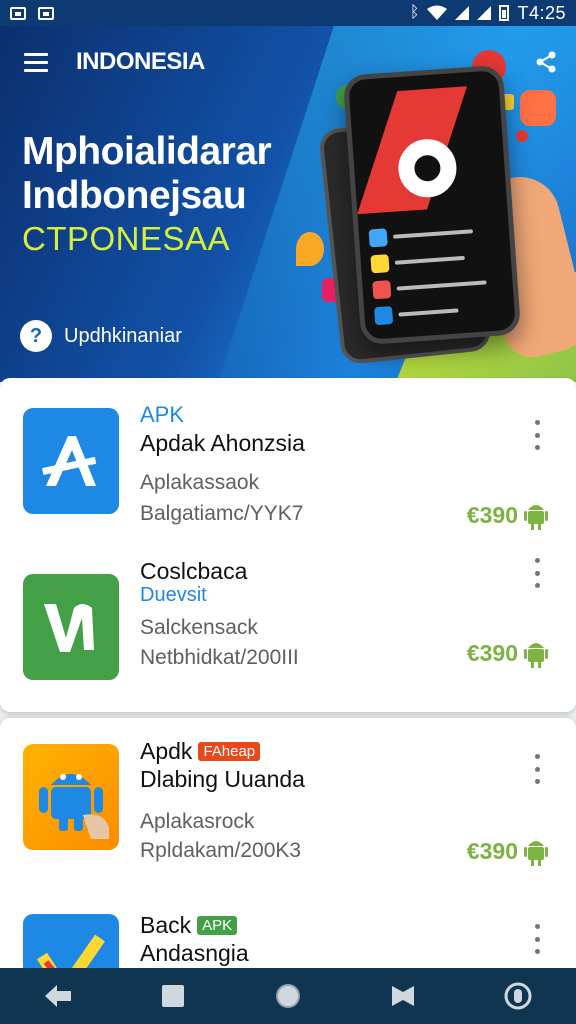 The height and width of the screenshot is (1024, 576). I want to click on battery-icon, so click(504, 13).